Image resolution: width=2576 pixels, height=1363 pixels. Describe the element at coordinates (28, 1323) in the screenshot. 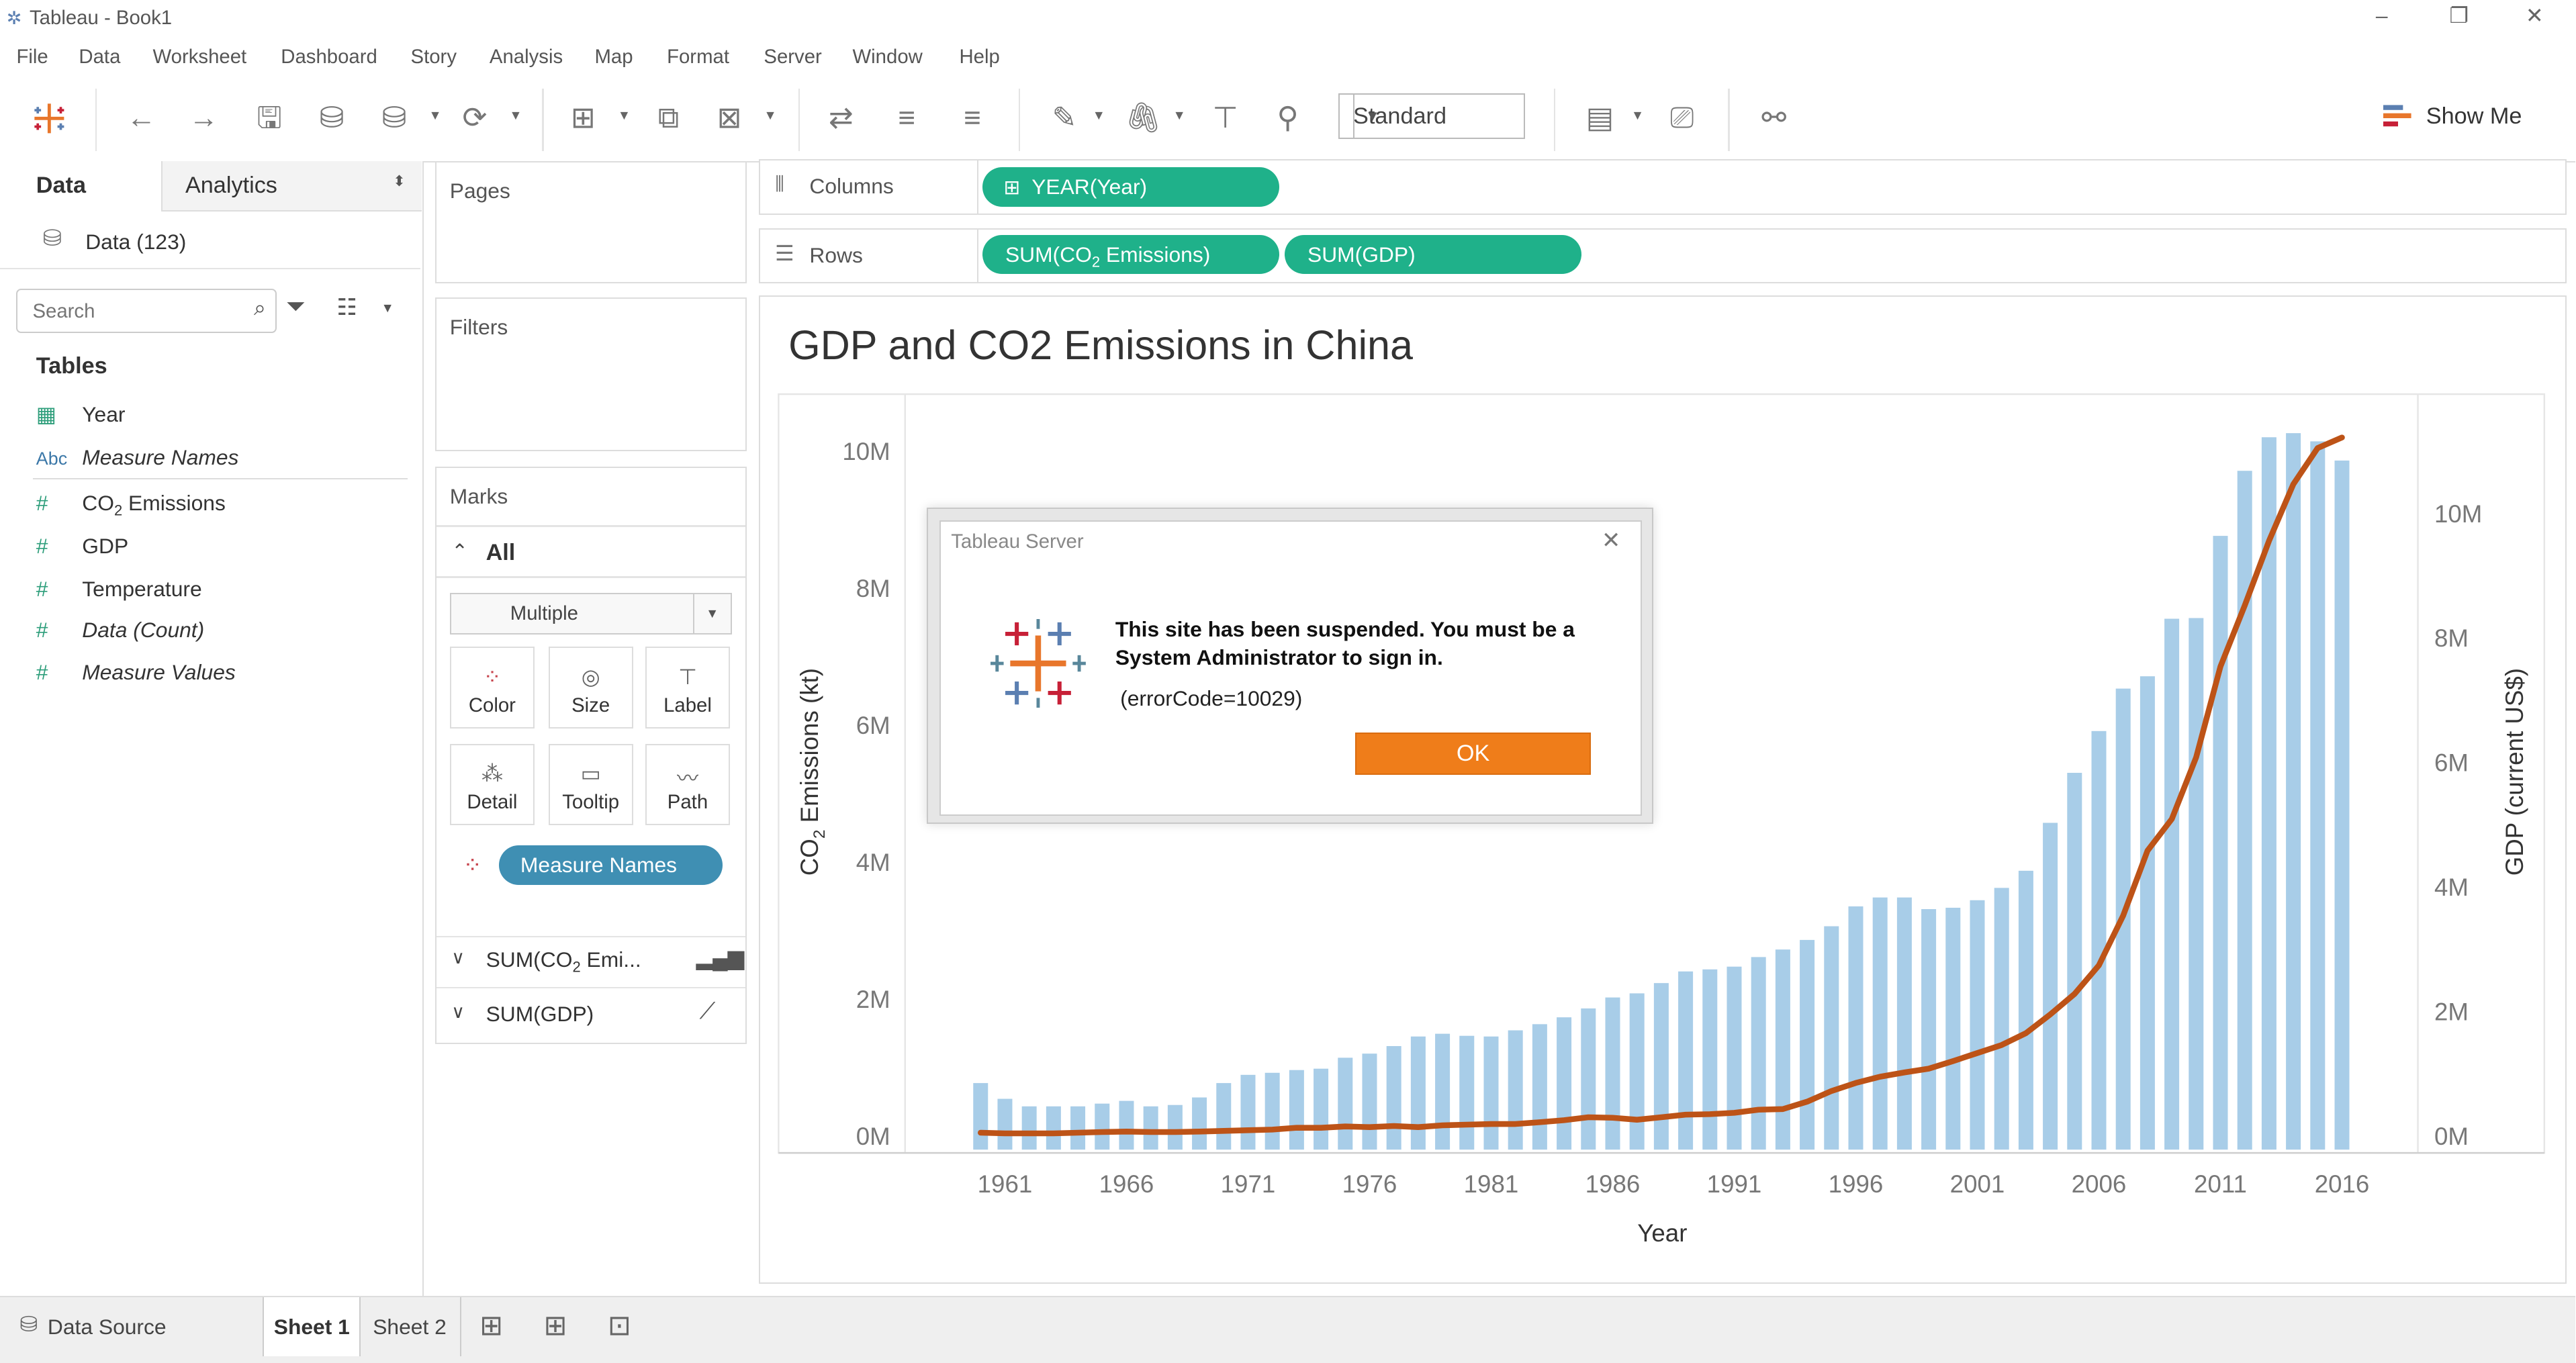

I see `datasource-icon: ⛁` at that location.